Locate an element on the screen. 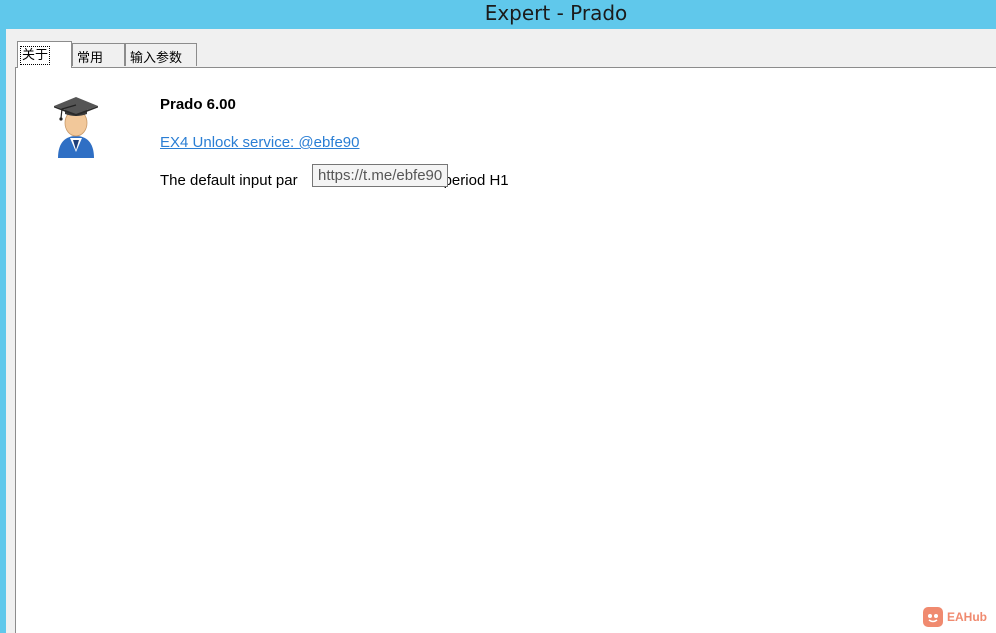  tab-common: 常用 is located at coordinates (98, 54).